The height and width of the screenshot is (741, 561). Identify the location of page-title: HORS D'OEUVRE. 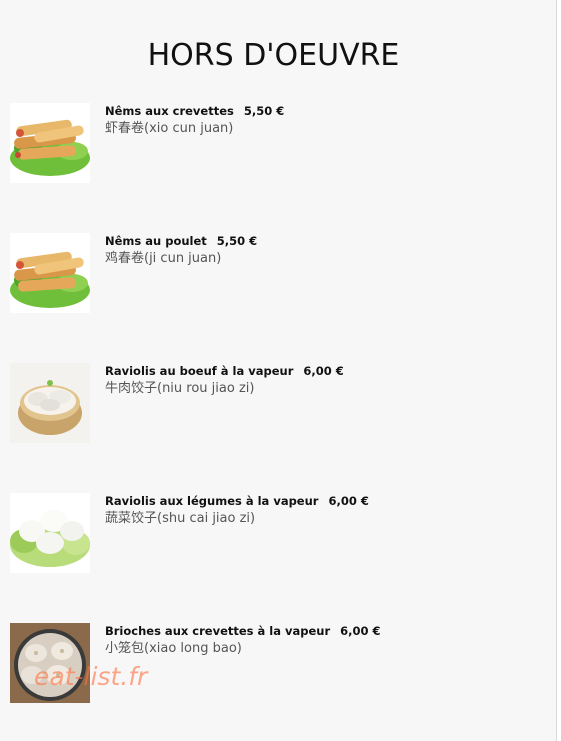
(273, 55).